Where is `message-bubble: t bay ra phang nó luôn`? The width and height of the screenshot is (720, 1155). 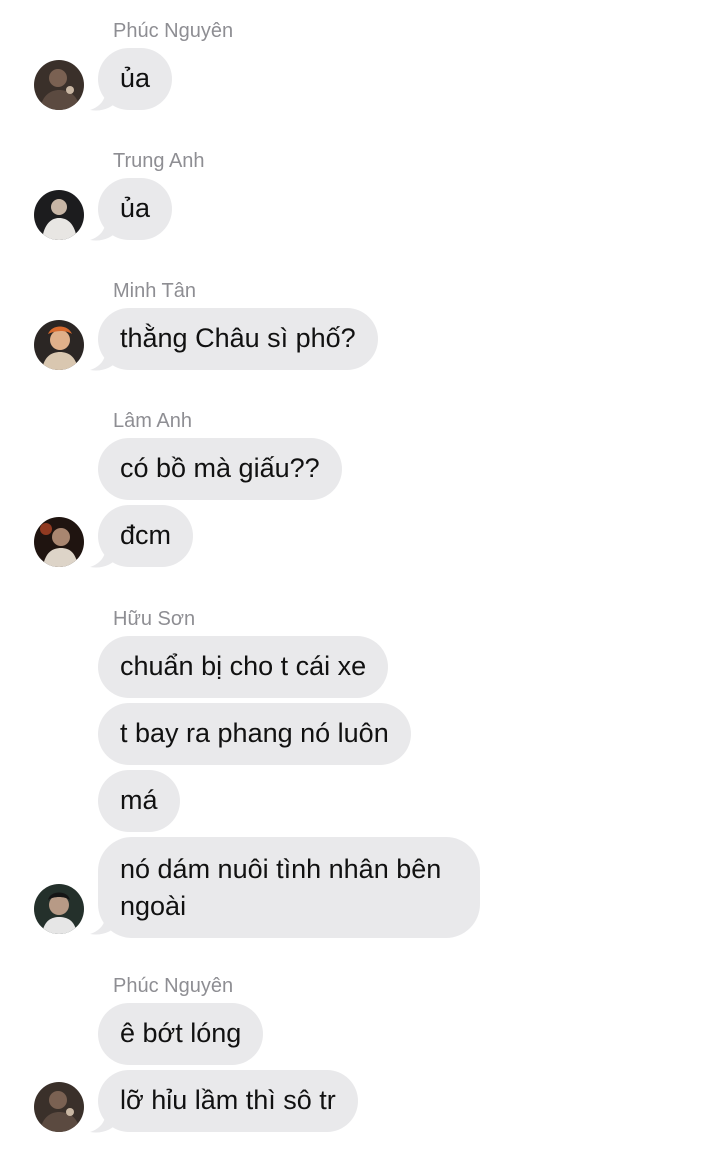 message-bubble: t bay ra phang nó luôn is located at coordinates (254, 734).